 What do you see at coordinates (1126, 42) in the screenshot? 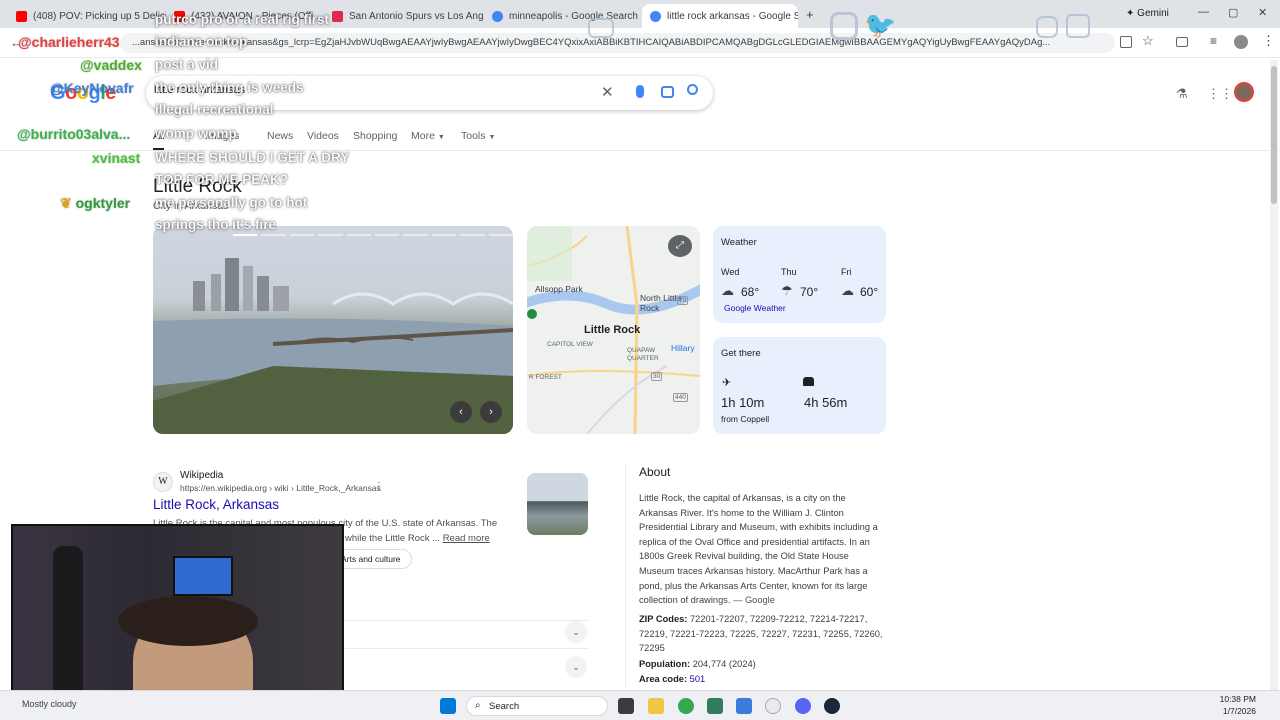
I see `translate-icon` at bounding box center [1126, 42].